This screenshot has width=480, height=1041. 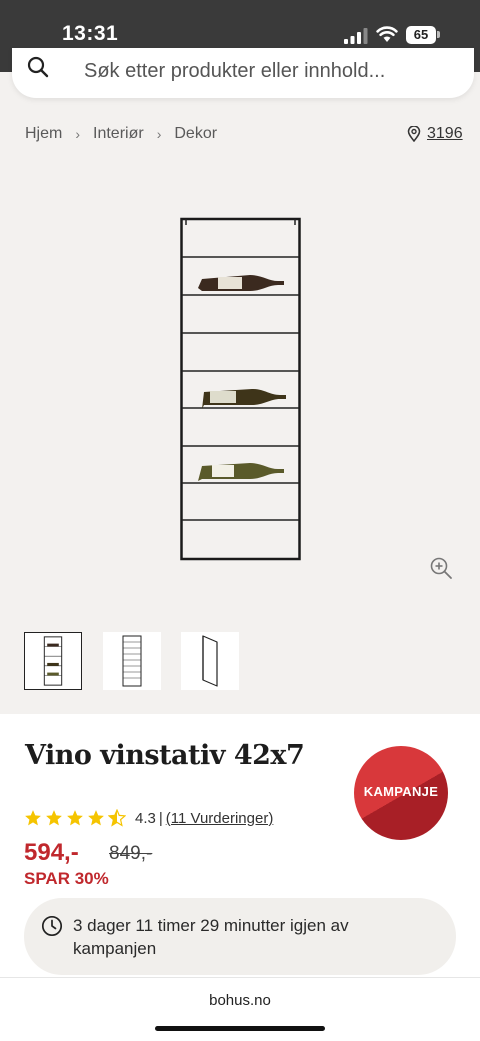 What do you see at coordinates (421, 35) in the screenshot?
I see `battery-indicator: 65` at bounding box center [421, 35].